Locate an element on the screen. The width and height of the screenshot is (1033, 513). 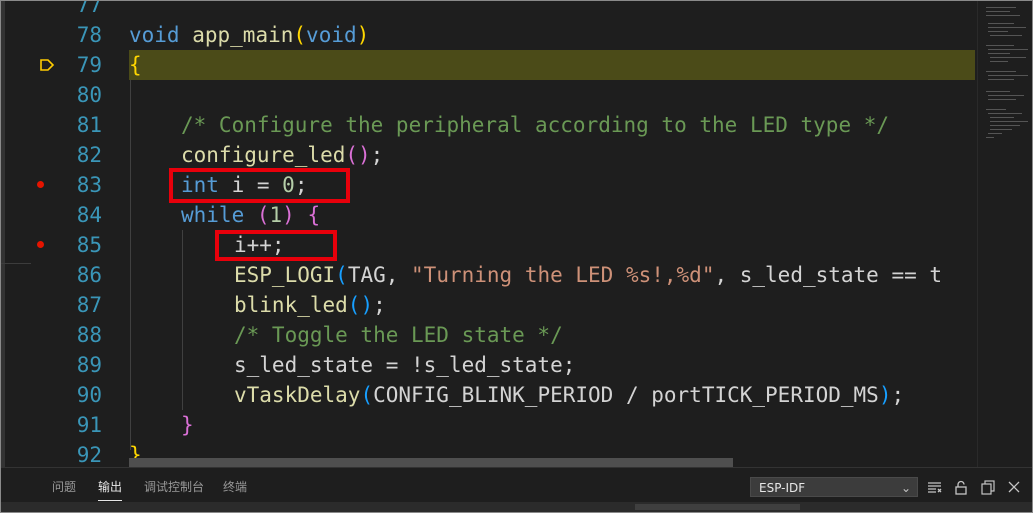
output-channel-value: ESP-IDF is located at coordinates (782, 488).